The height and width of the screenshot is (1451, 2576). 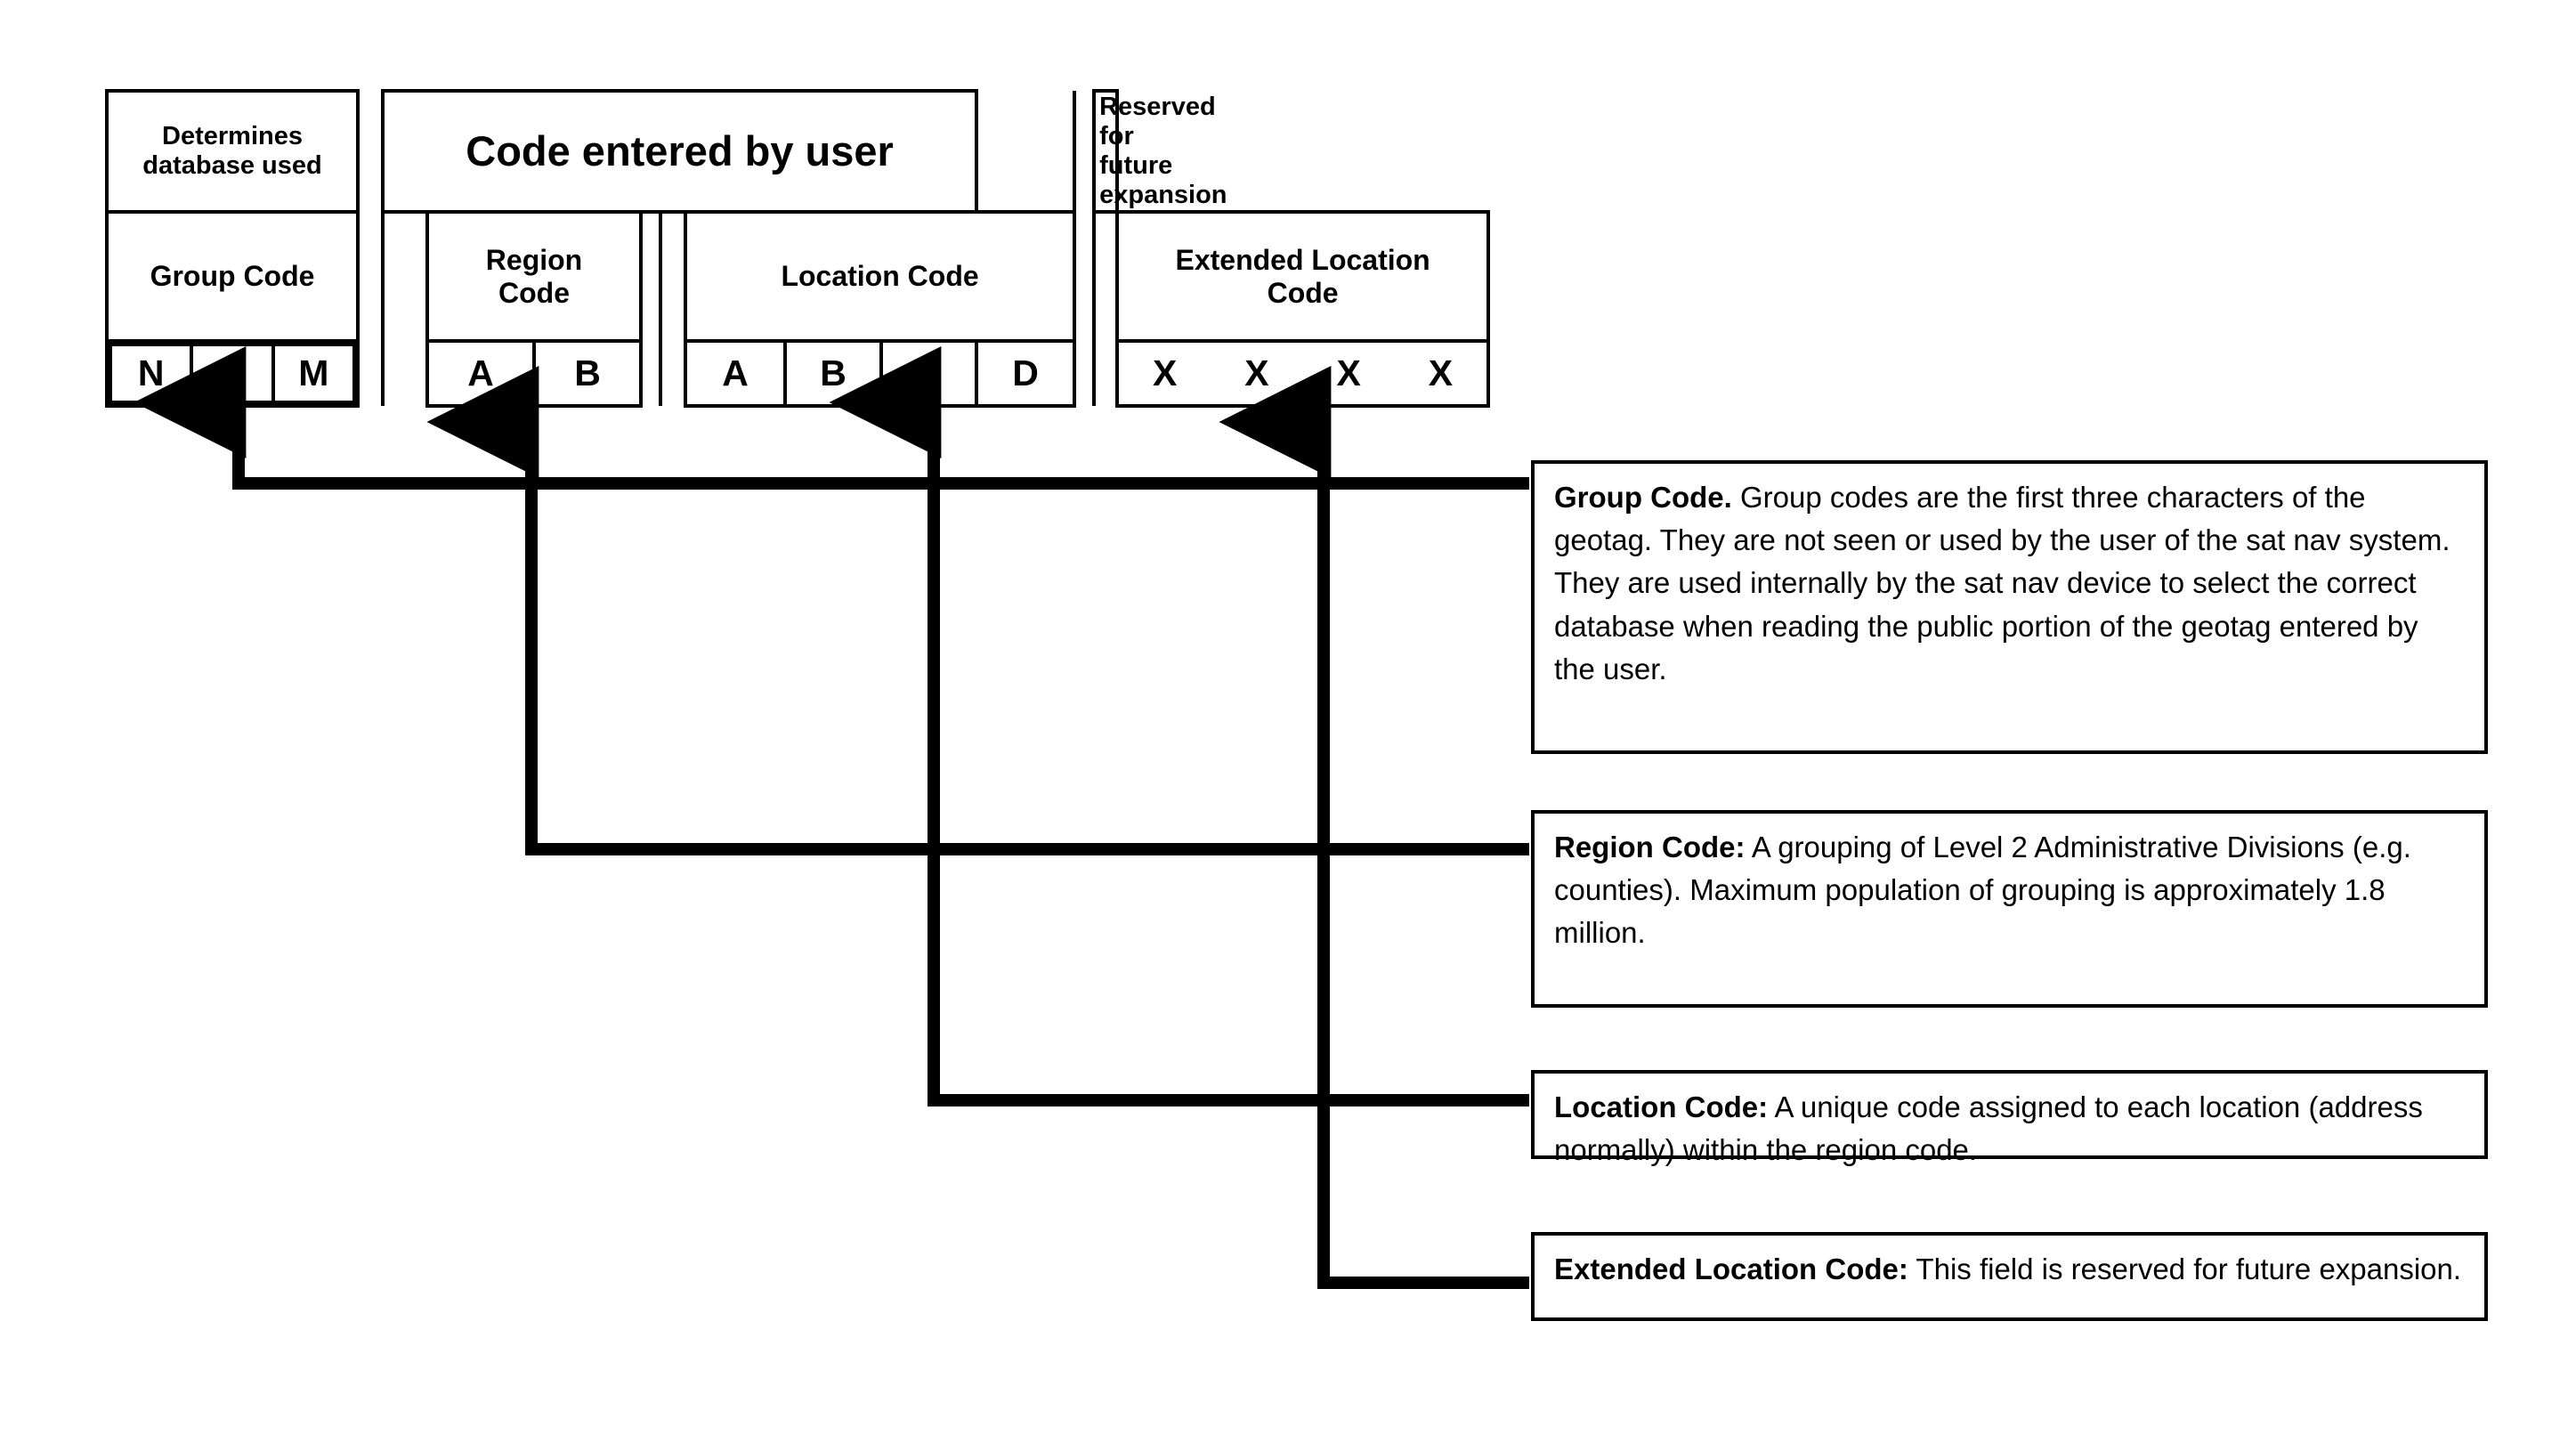 I want to click on cell-spacer-b1, so click(x=1025, y=151).